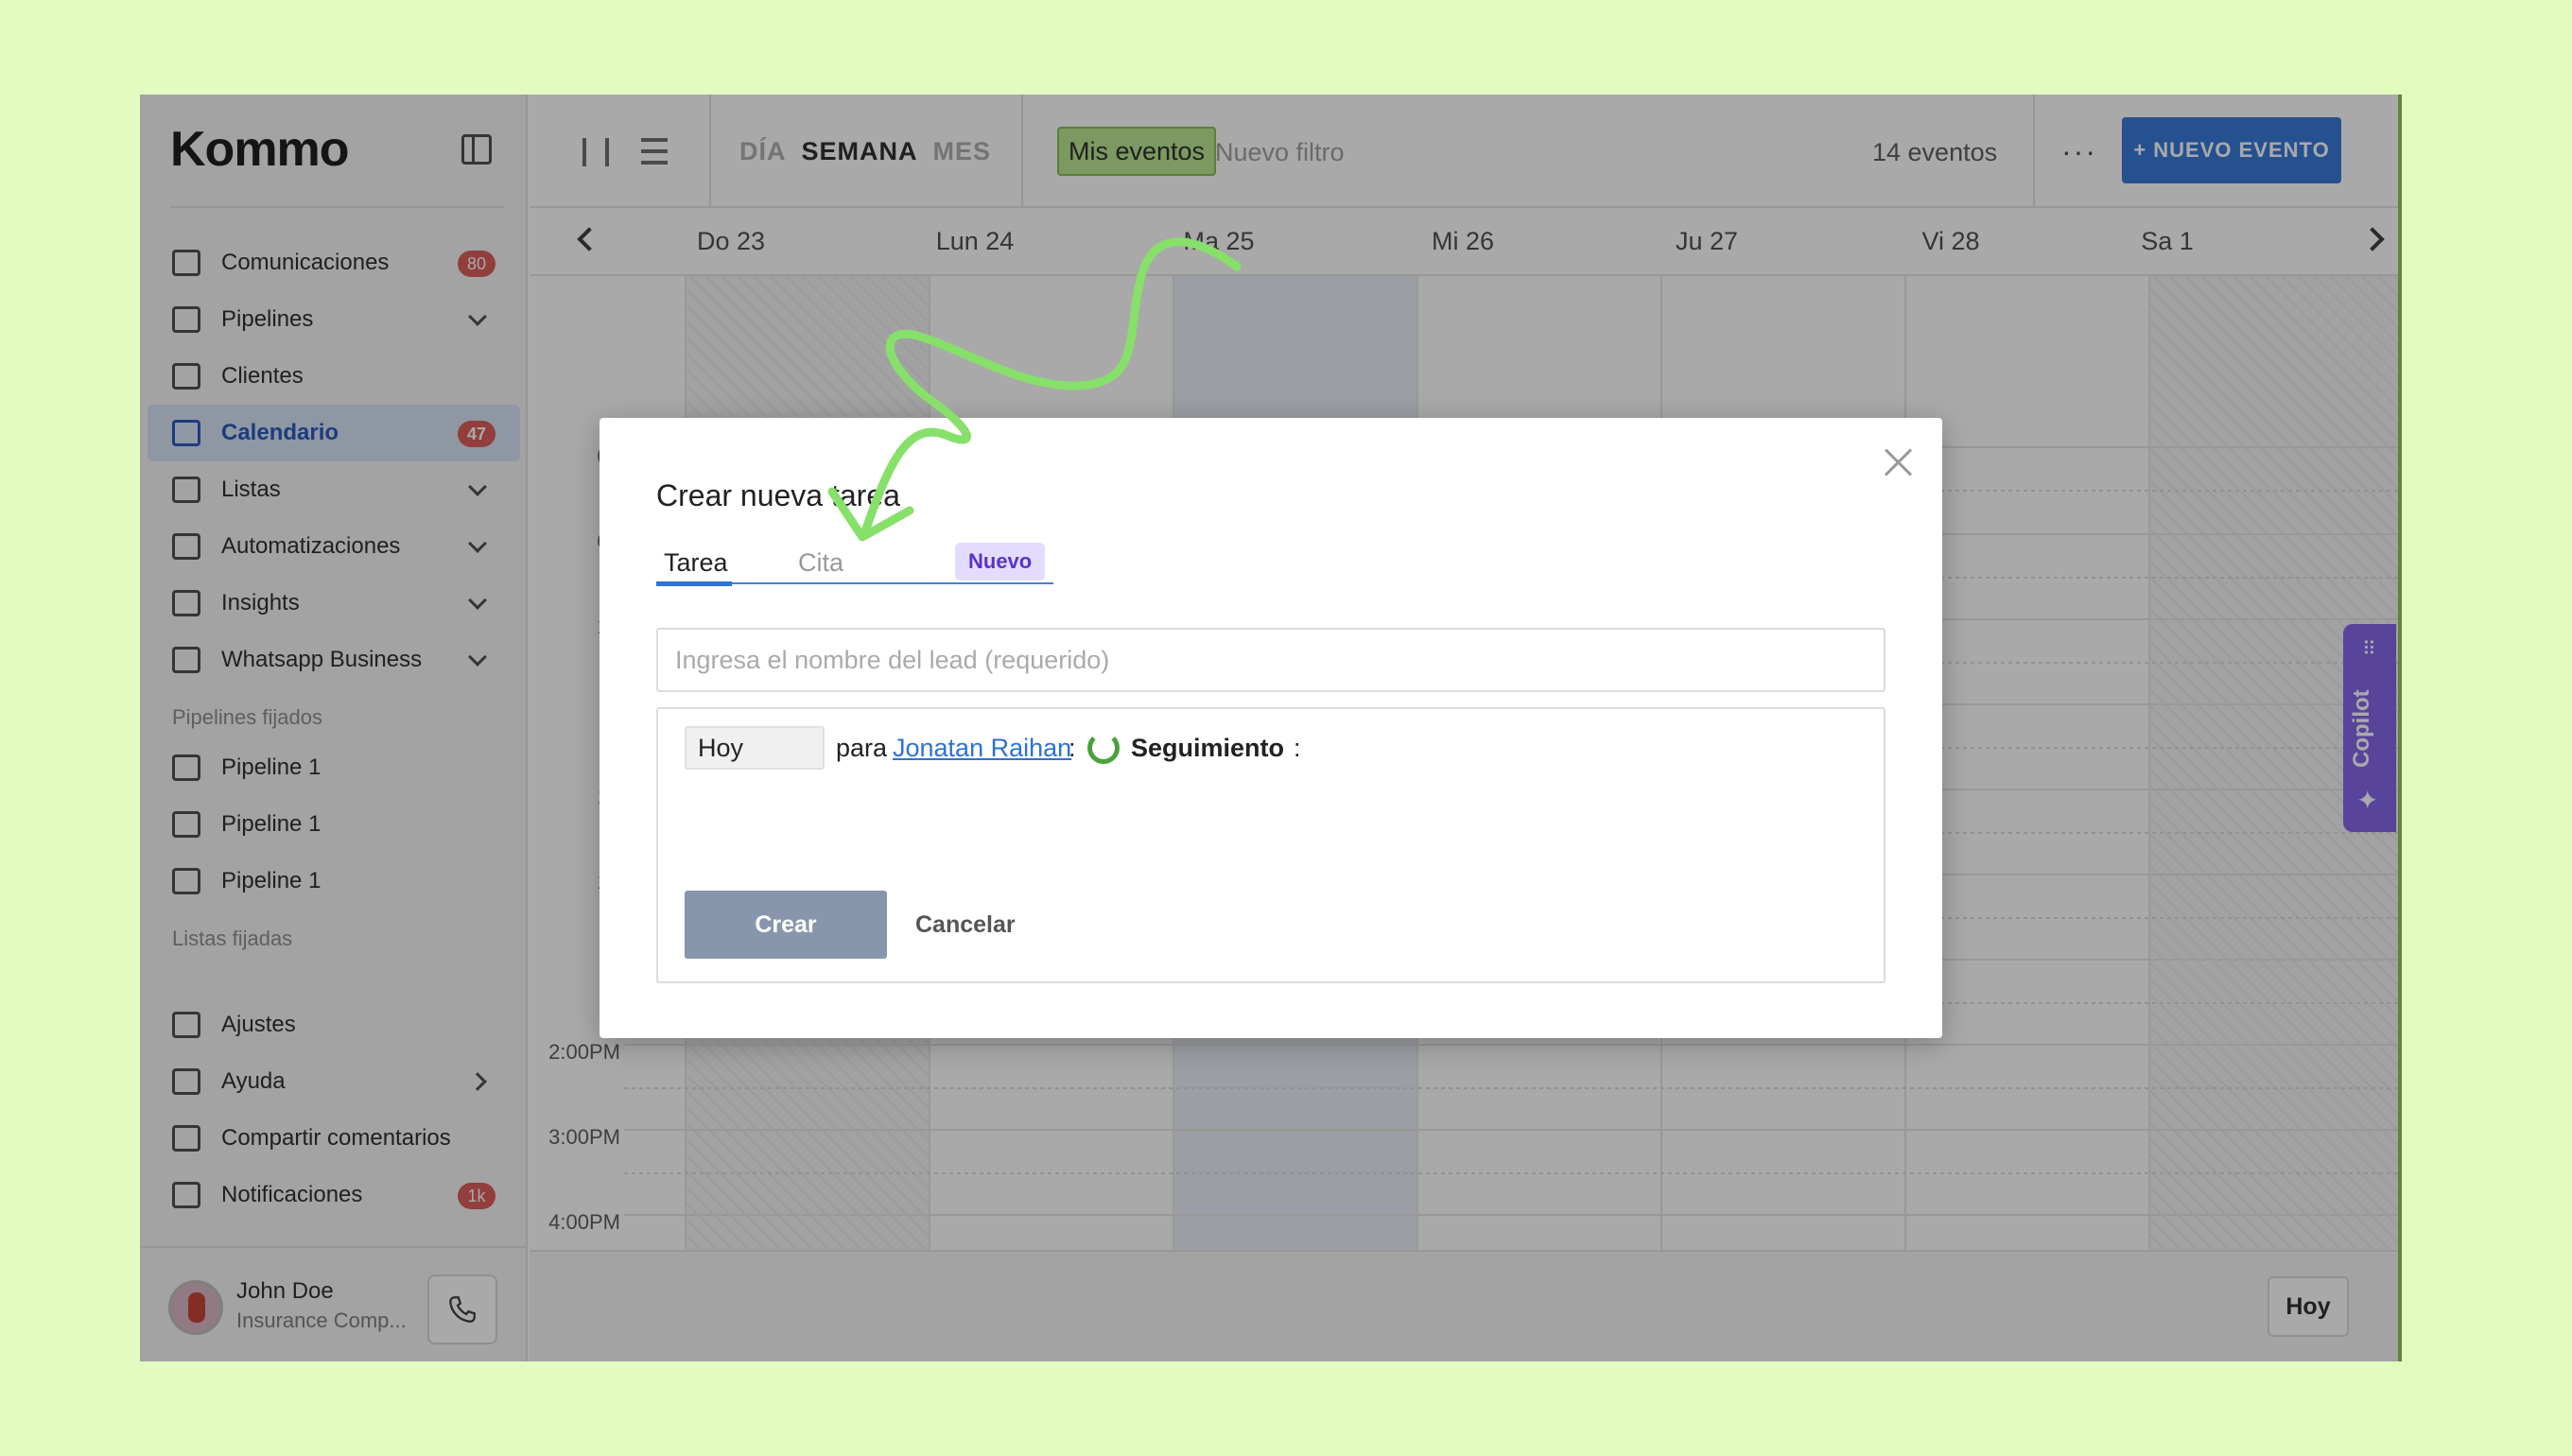  I want to click on modal-title: Crear nueva tarea, so click(778, 495).